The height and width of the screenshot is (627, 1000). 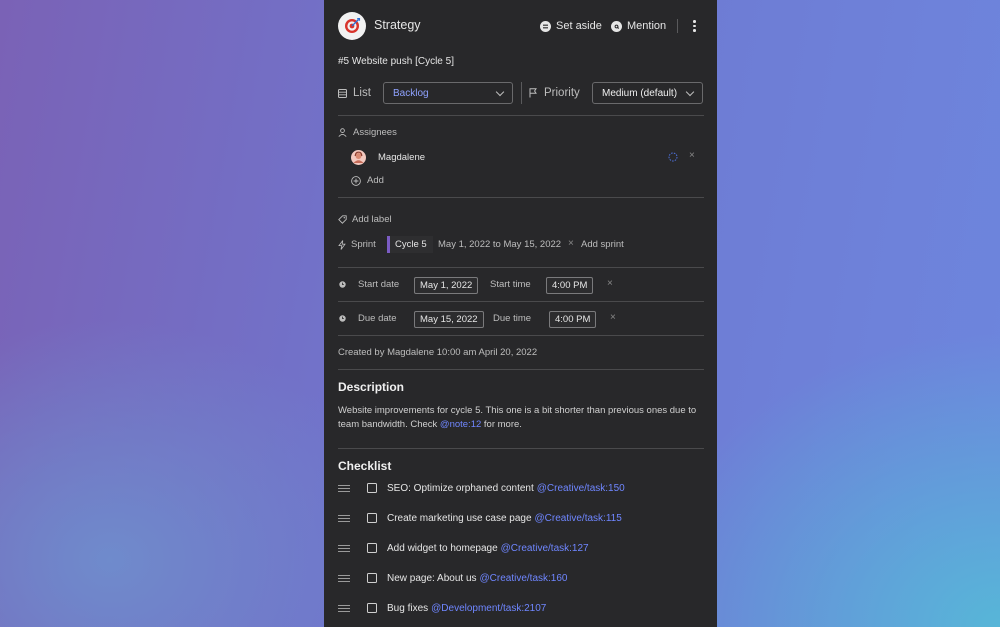 What do you see at coordinates (640, 93) in the screenshot?
I see `priority-value: Medium (default)` at bounding box center [640, 93].